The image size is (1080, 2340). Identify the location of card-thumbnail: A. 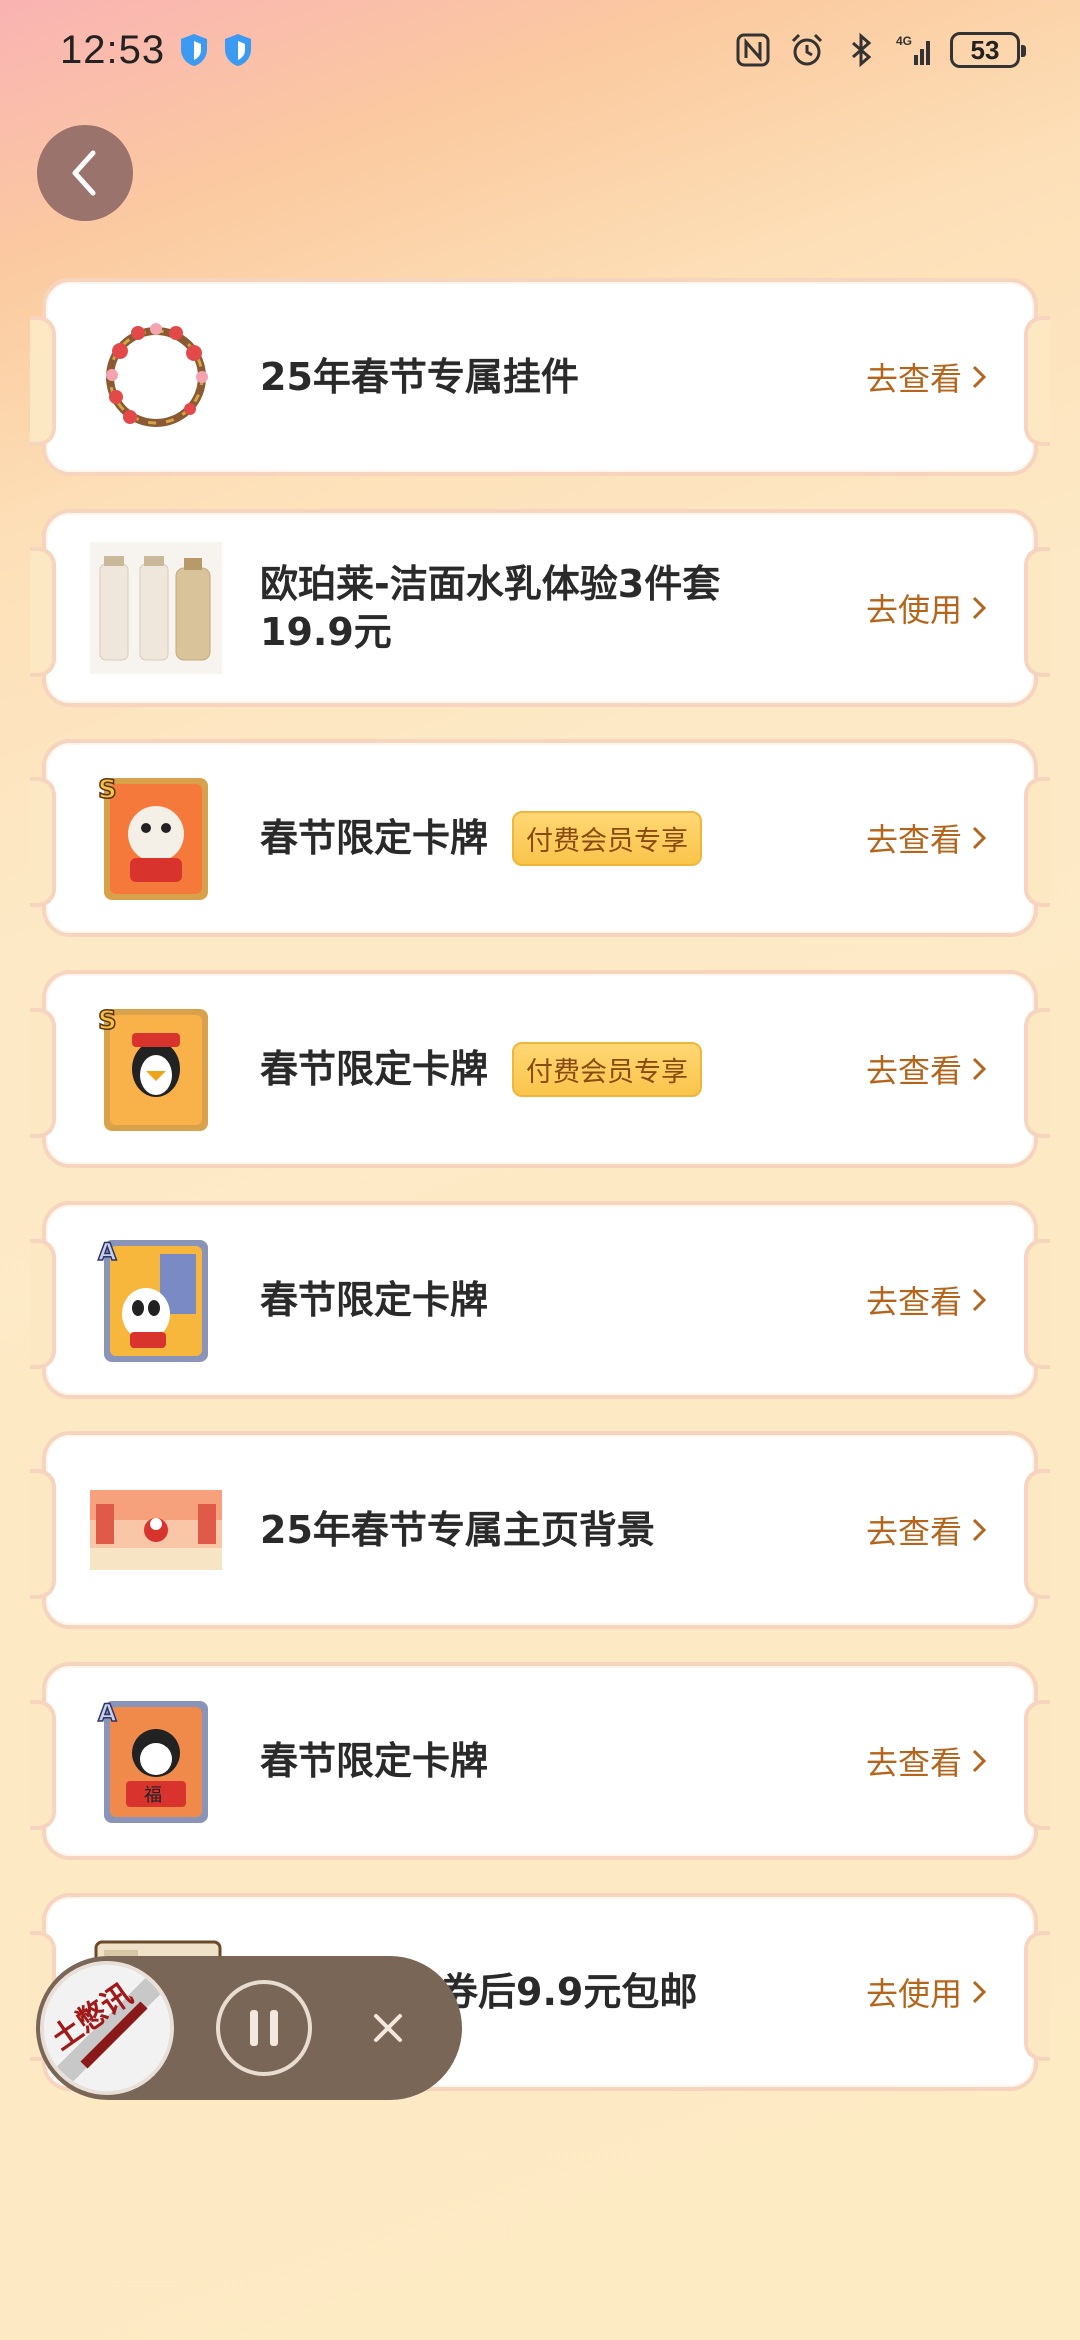
(156, 1300).